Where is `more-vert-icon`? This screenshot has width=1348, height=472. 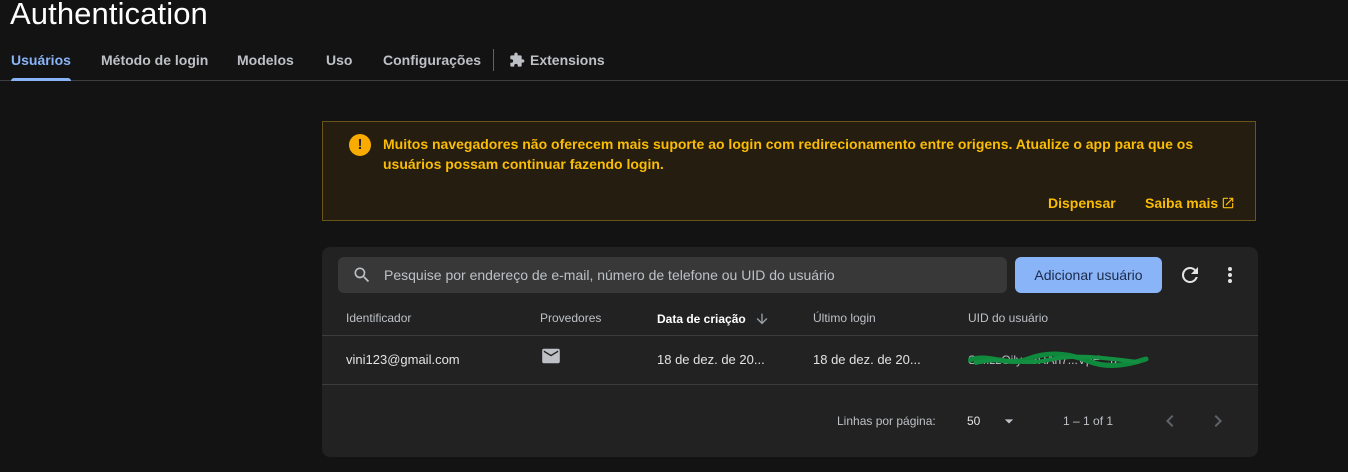
more-vert-icon is located at coordinates (1230, 275).